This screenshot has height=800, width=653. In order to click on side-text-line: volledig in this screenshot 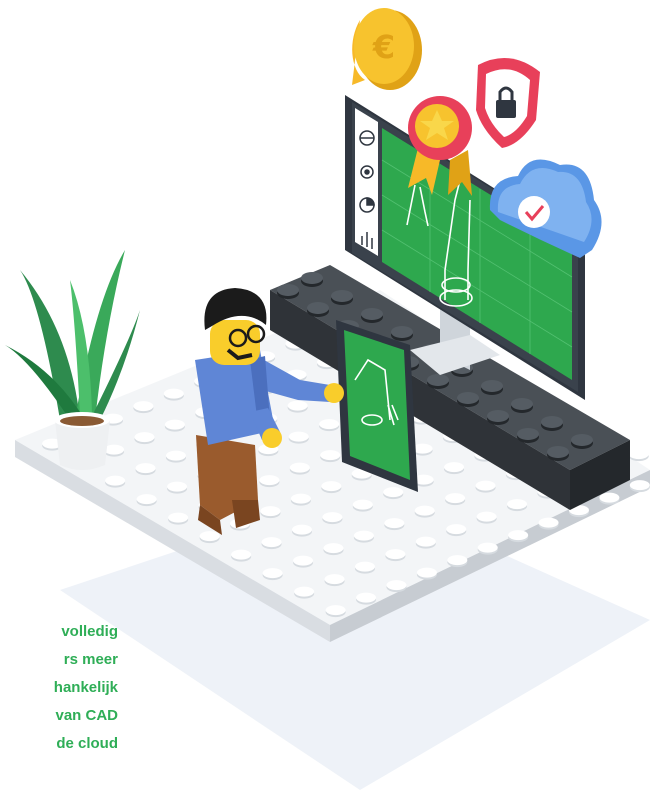, I will do `click(89, 631)`.